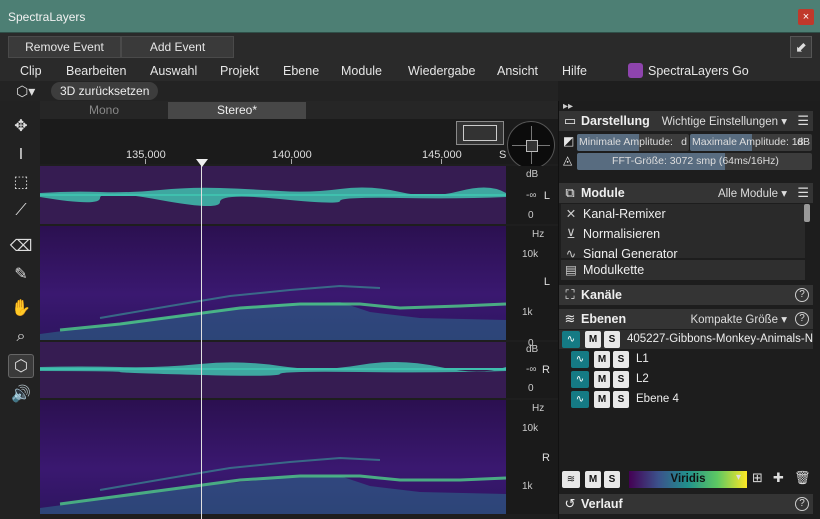 This screenshot has width=820, height=519. What do you see at coordinates (532, 174) in the screenshot?
I see `db-label: dB` at bounding box center [532, 174].